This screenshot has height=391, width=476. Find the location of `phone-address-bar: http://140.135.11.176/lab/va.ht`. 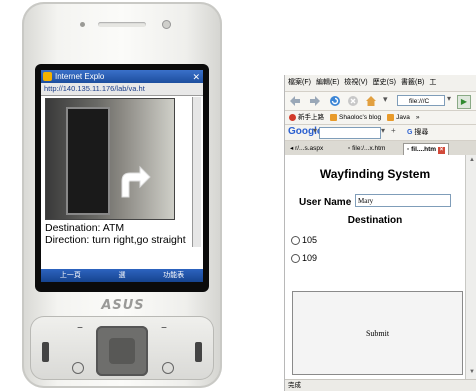

phone-address-bar: http://140.135.11.176/lab/va.ht is located at coordinates (122, 89).